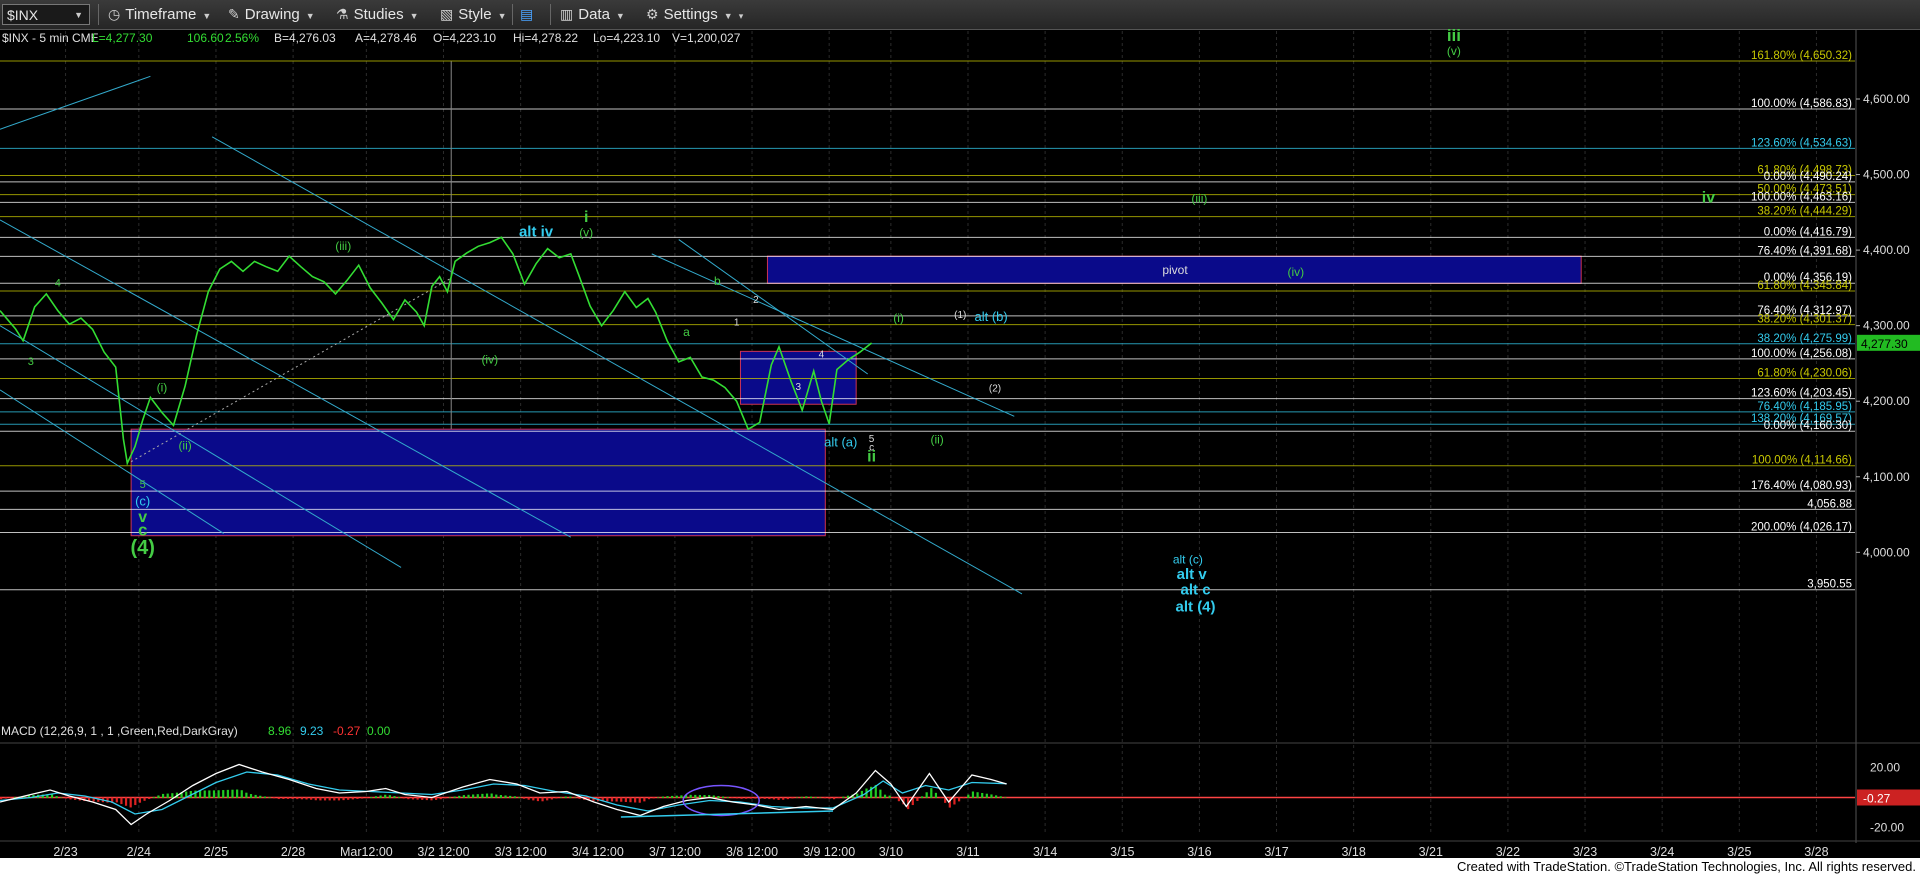  Describe the element at coordinates (293, 851) in the screenshot. I see `time-tick-label: 2/28` at that location.